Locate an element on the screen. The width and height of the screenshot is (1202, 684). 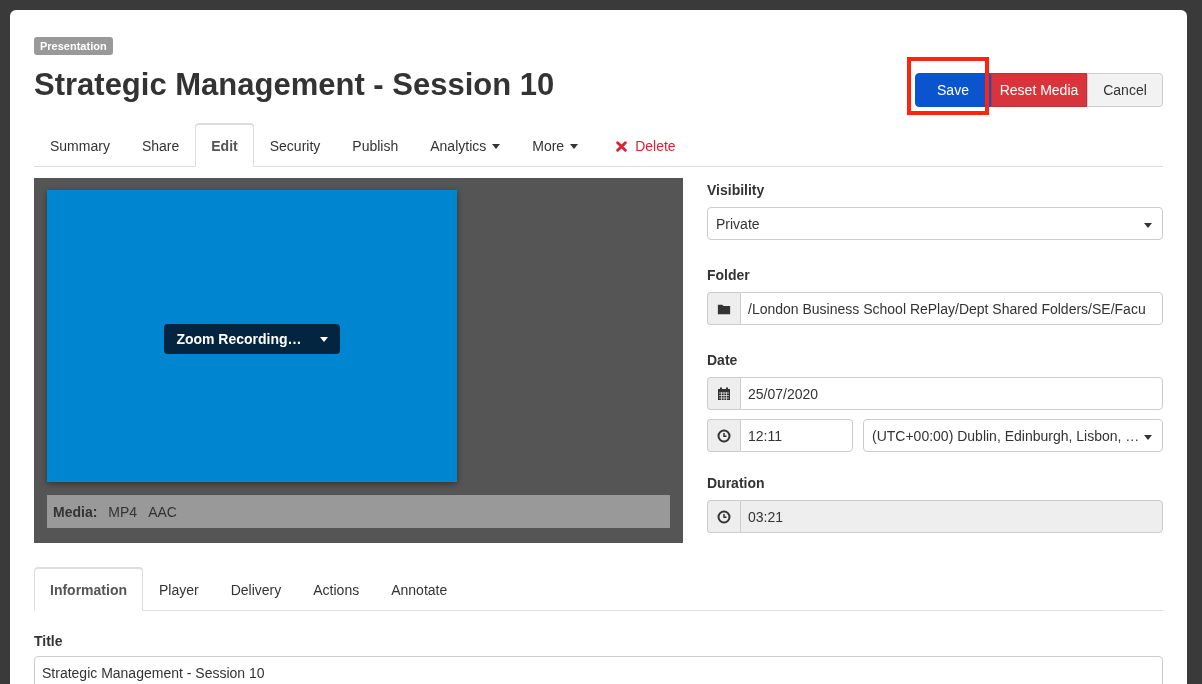
reset-button: Reset Media is located at coordinates (1039, 90).